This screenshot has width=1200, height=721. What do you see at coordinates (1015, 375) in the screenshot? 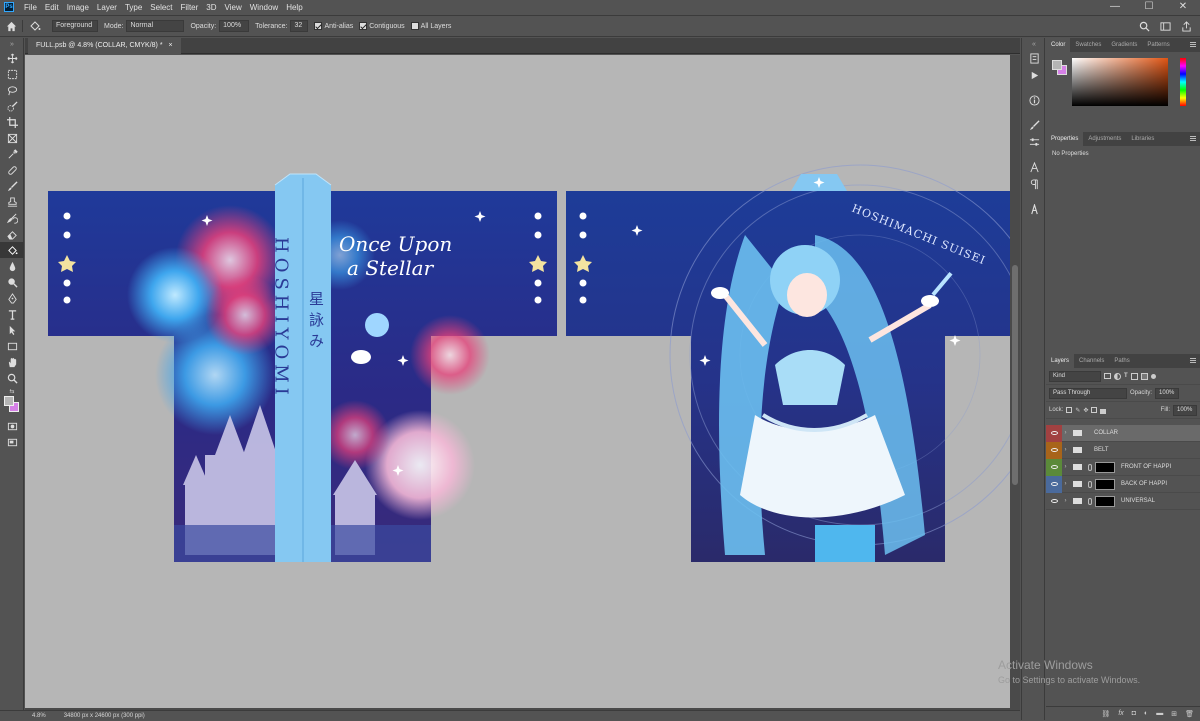
I see `vertical-scroll-thumb` at bounding box center [1015, 375].